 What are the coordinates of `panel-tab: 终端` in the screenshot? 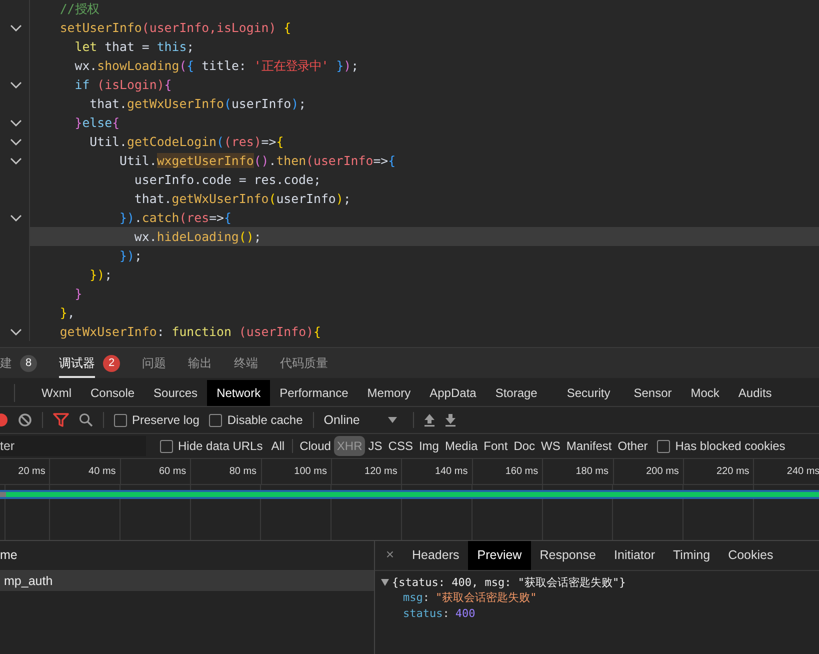 It's located at (246, 363).